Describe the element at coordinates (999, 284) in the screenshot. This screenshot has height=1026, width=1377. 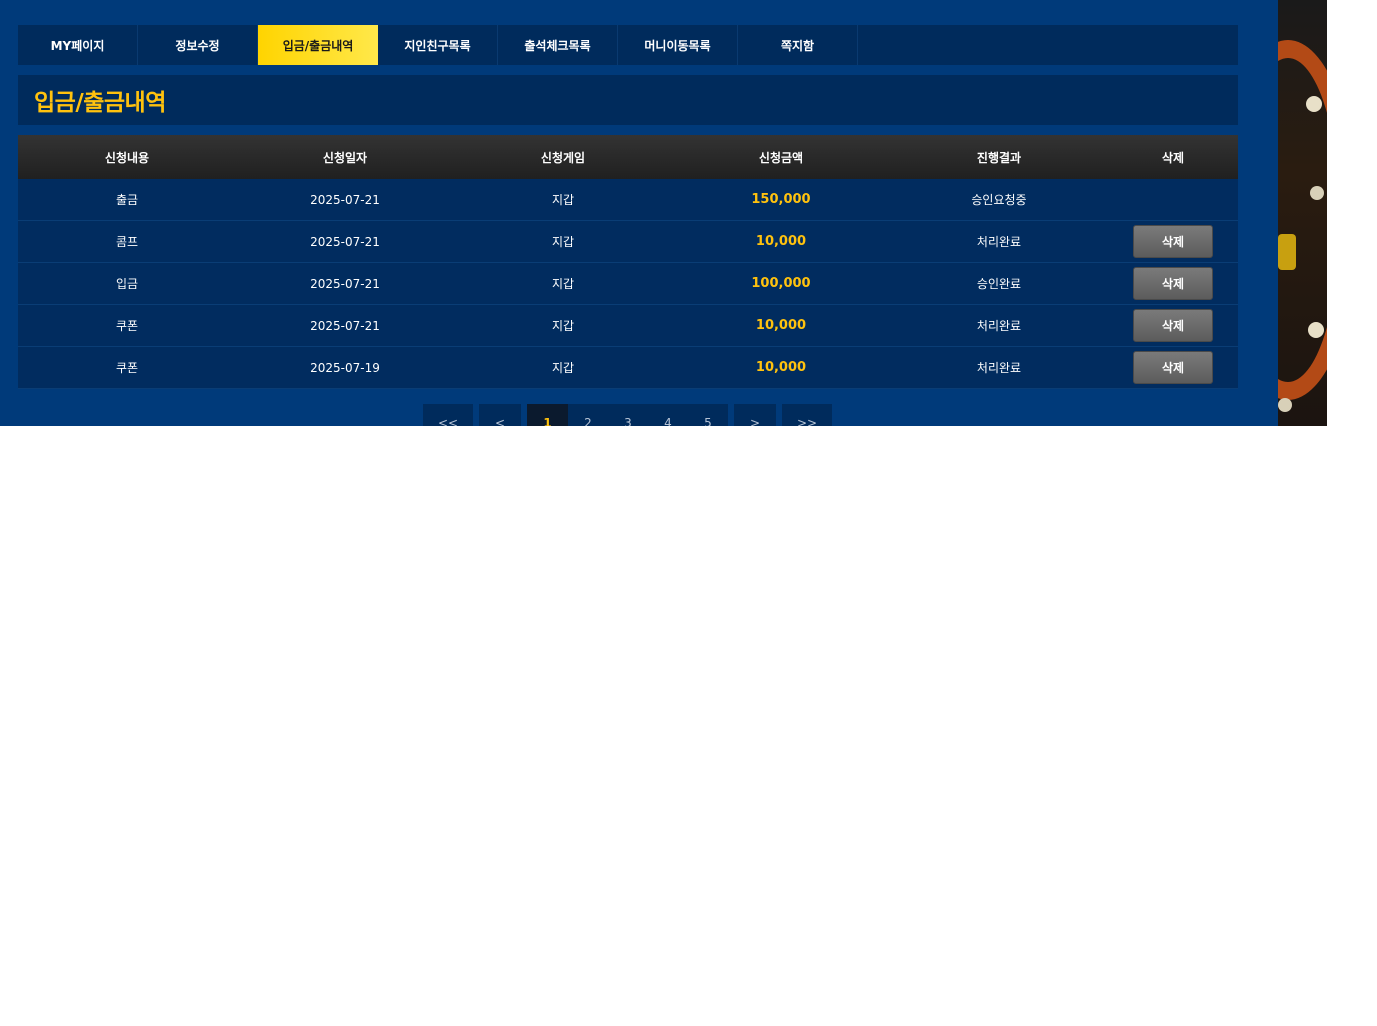
I see `cell-status: 승인완료` at that location.